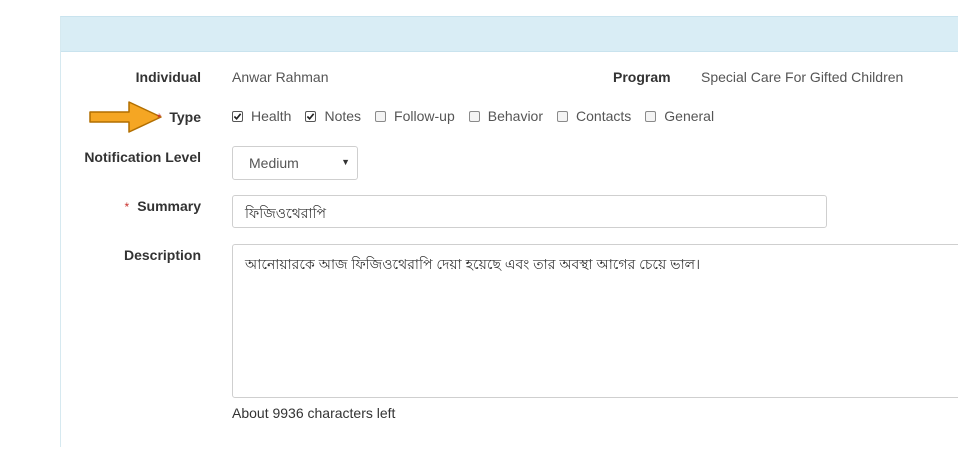 The height and width of the screenshot is (450, 958). What do you see at coordinates (162, 255) in the screenshot?
I see `description-label: Description` at bounding box center [162, 255].